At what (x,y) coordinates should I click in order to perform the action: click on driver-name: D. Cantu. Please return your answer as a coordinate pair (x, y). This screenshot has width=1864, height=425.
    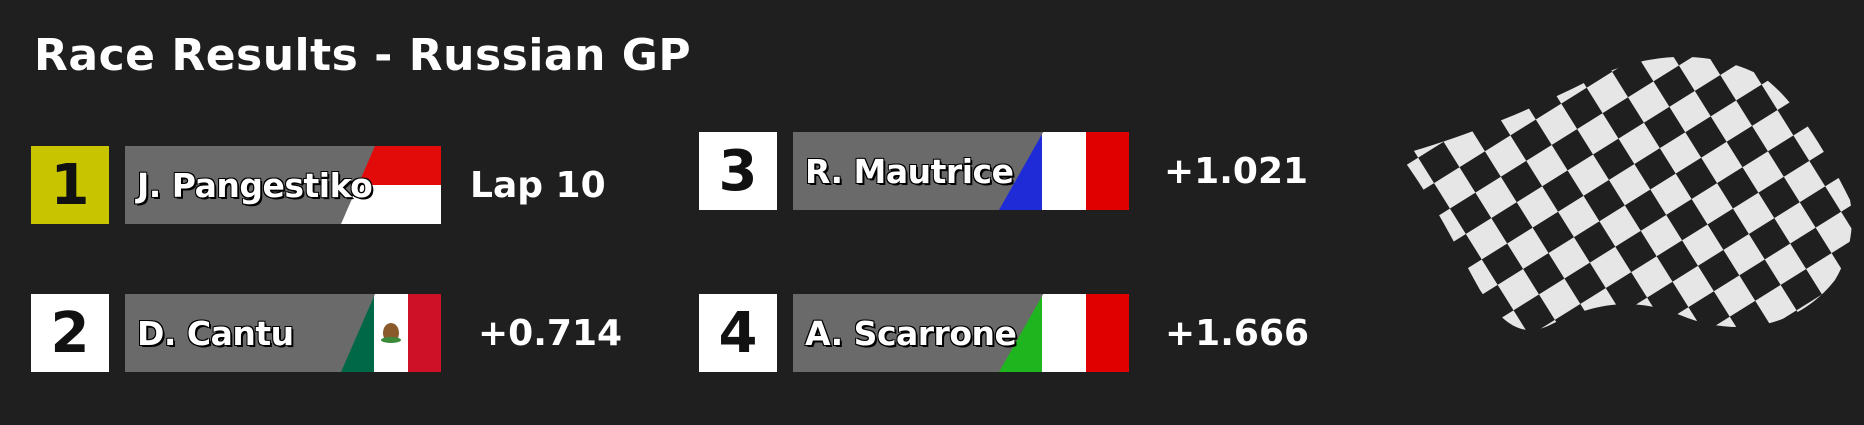
    Looking at the image, I should click on (215, 333).